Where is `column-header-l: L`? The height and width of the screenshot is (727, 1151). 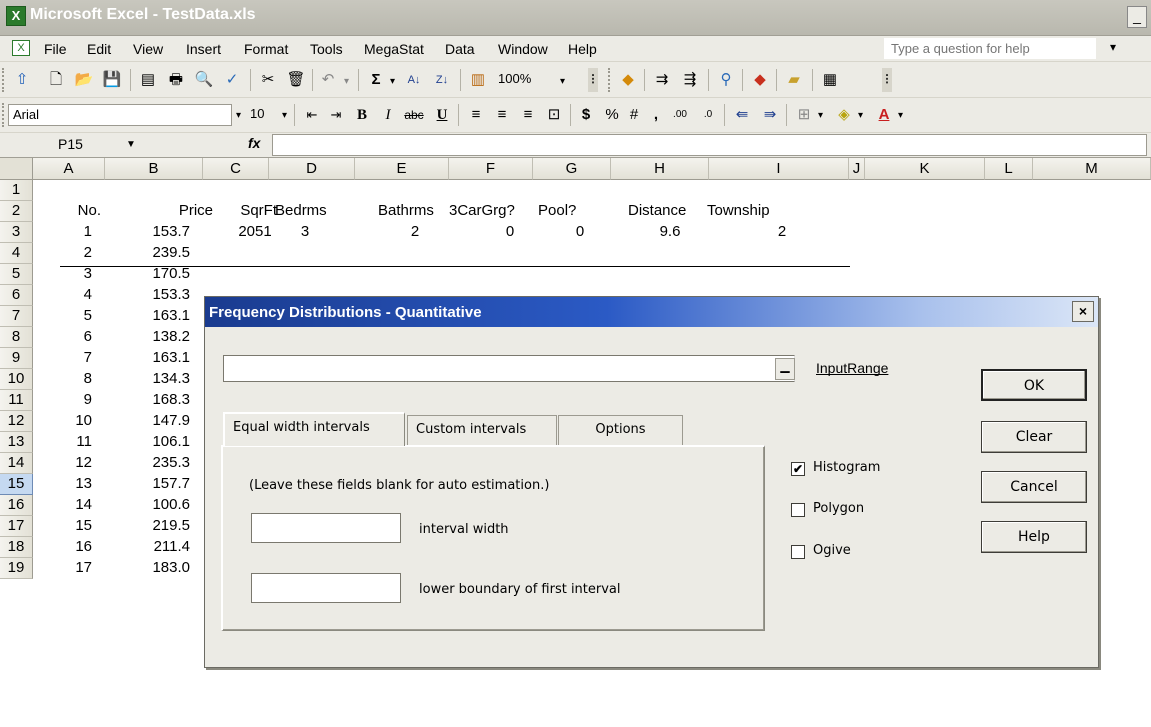 column-header-l: L is located at coordinates (1009, 169).